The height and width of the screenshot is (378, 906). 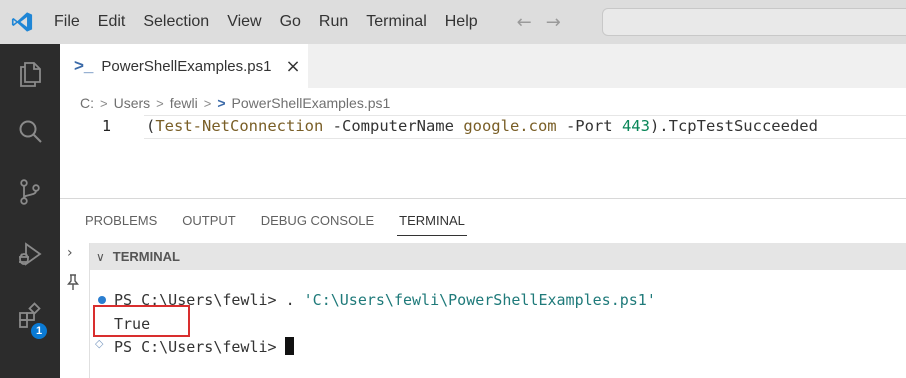 What do you see at coordinates (510, 126) in the screenshot?
I see `code-token: google.com` at bounding box center [510, 126].